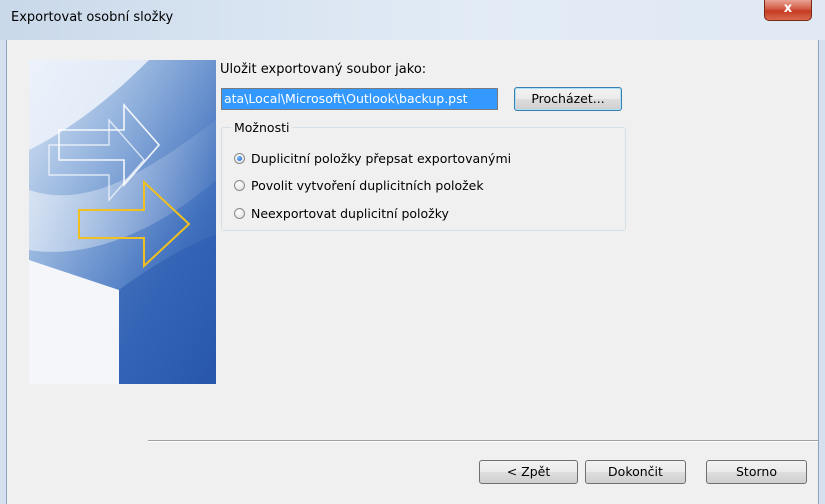  I want to click on radio-label: Povolit vytvoření duplicitních položek, so click(367, 185).